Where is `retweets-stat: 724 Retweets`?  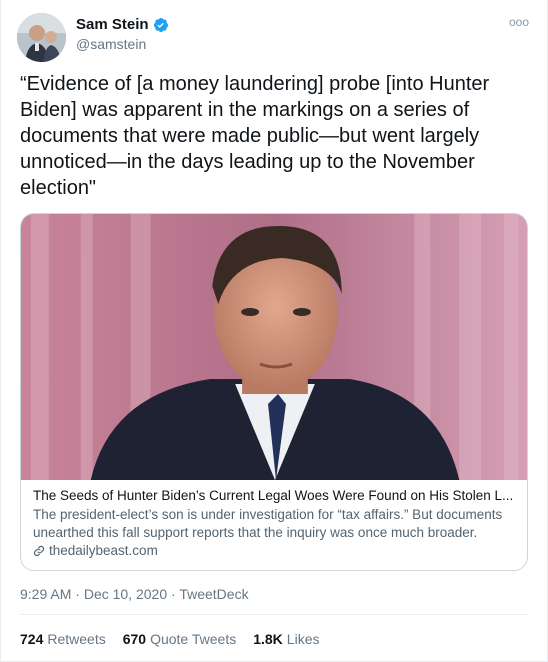
retweets-stat: 724 Retweets is located at coordinates (63, 639).